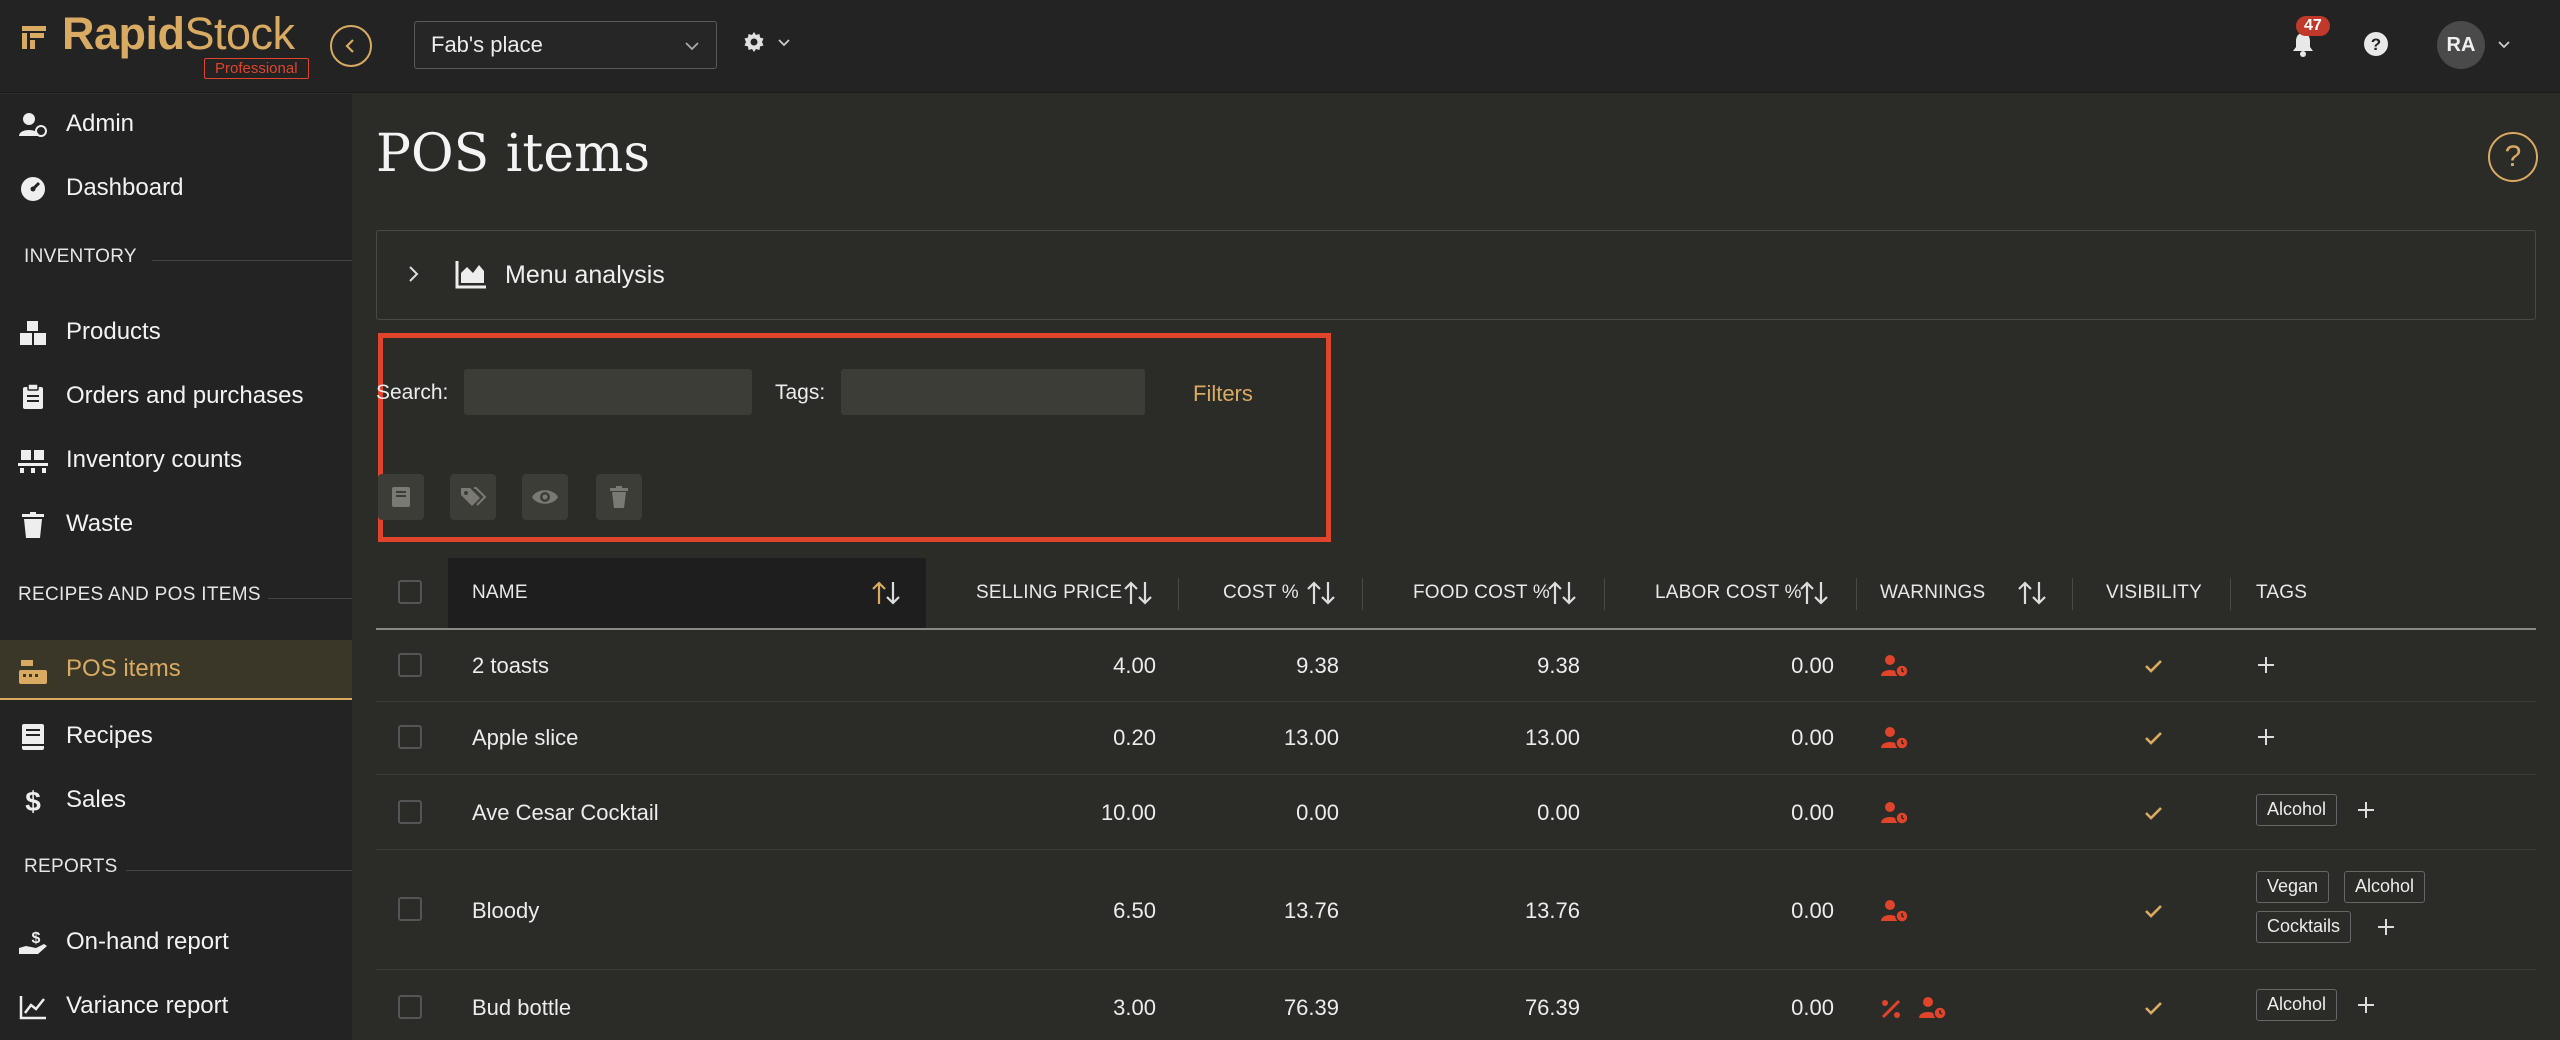 The height and width of the screenshot is (1040, 2560). I want to click on item-name: Ave Cesar Cocktail, so click(565, 813).